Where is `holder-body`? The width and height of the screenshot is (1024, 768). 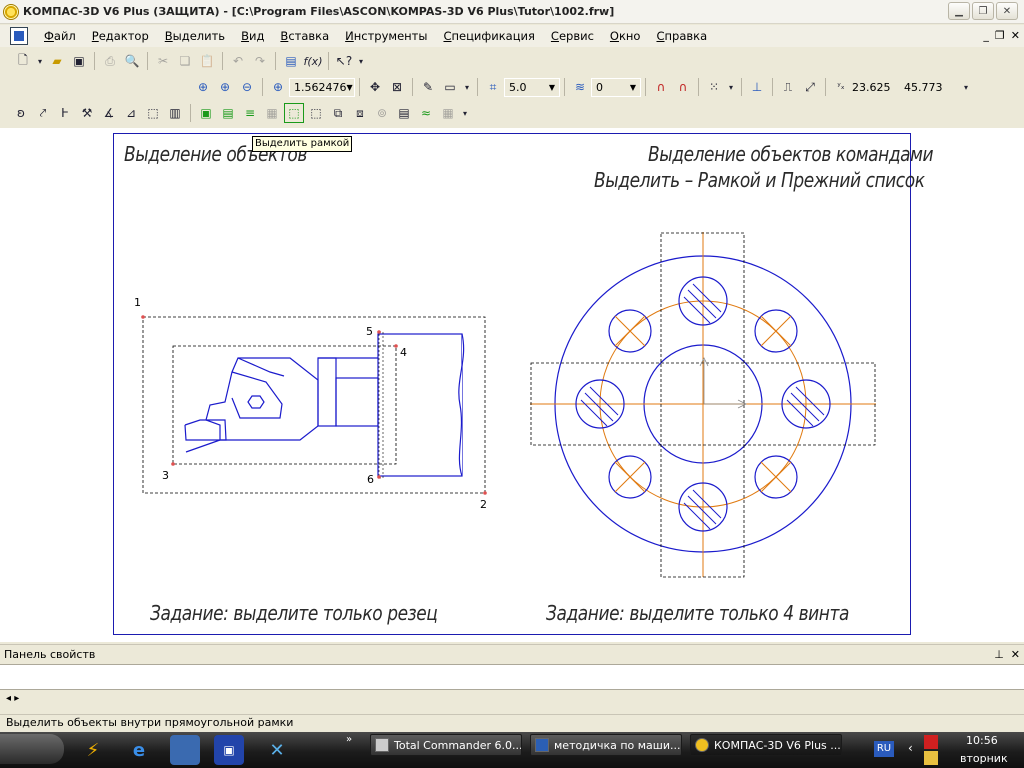
holder-body is located at coordinates (421, 405).